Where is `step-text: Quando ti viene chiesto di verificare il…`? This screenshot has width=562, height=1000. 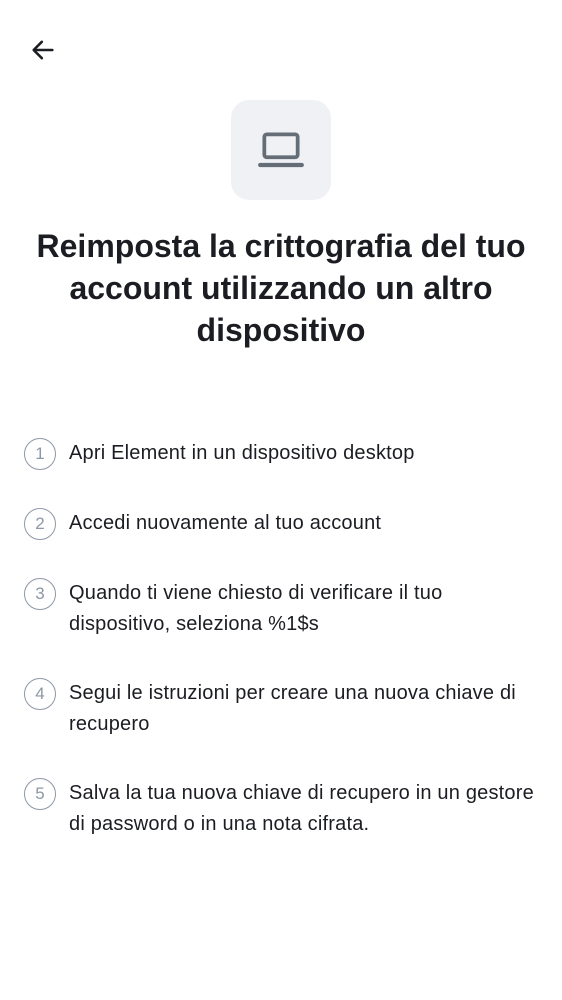 step-text: Quando ti viene chiesto di verificare il… is located at coordinates (256, 608).